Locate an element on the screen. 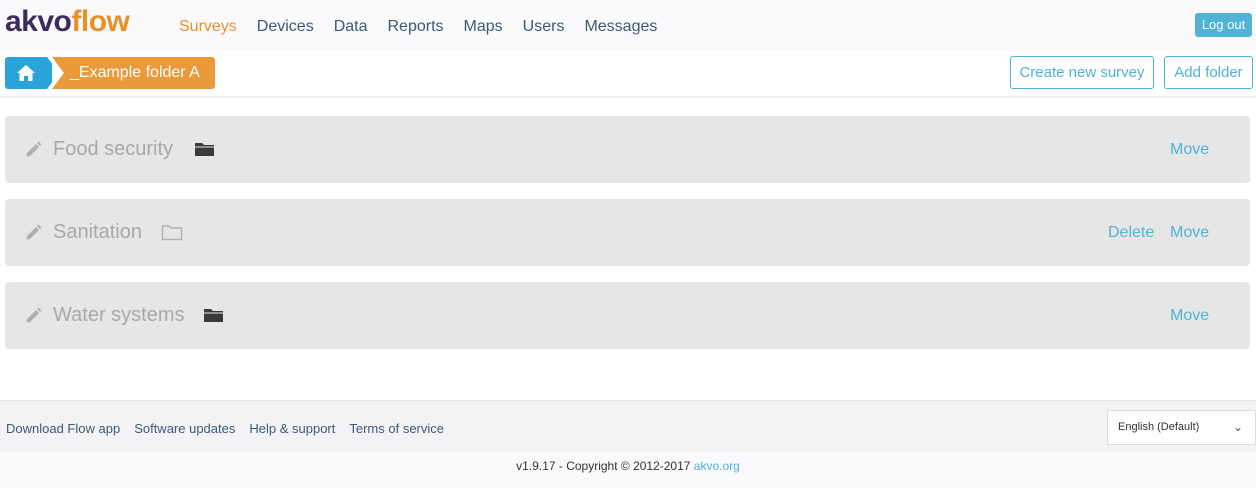  list-item: Food security Move is located at coordinates (627, 149).